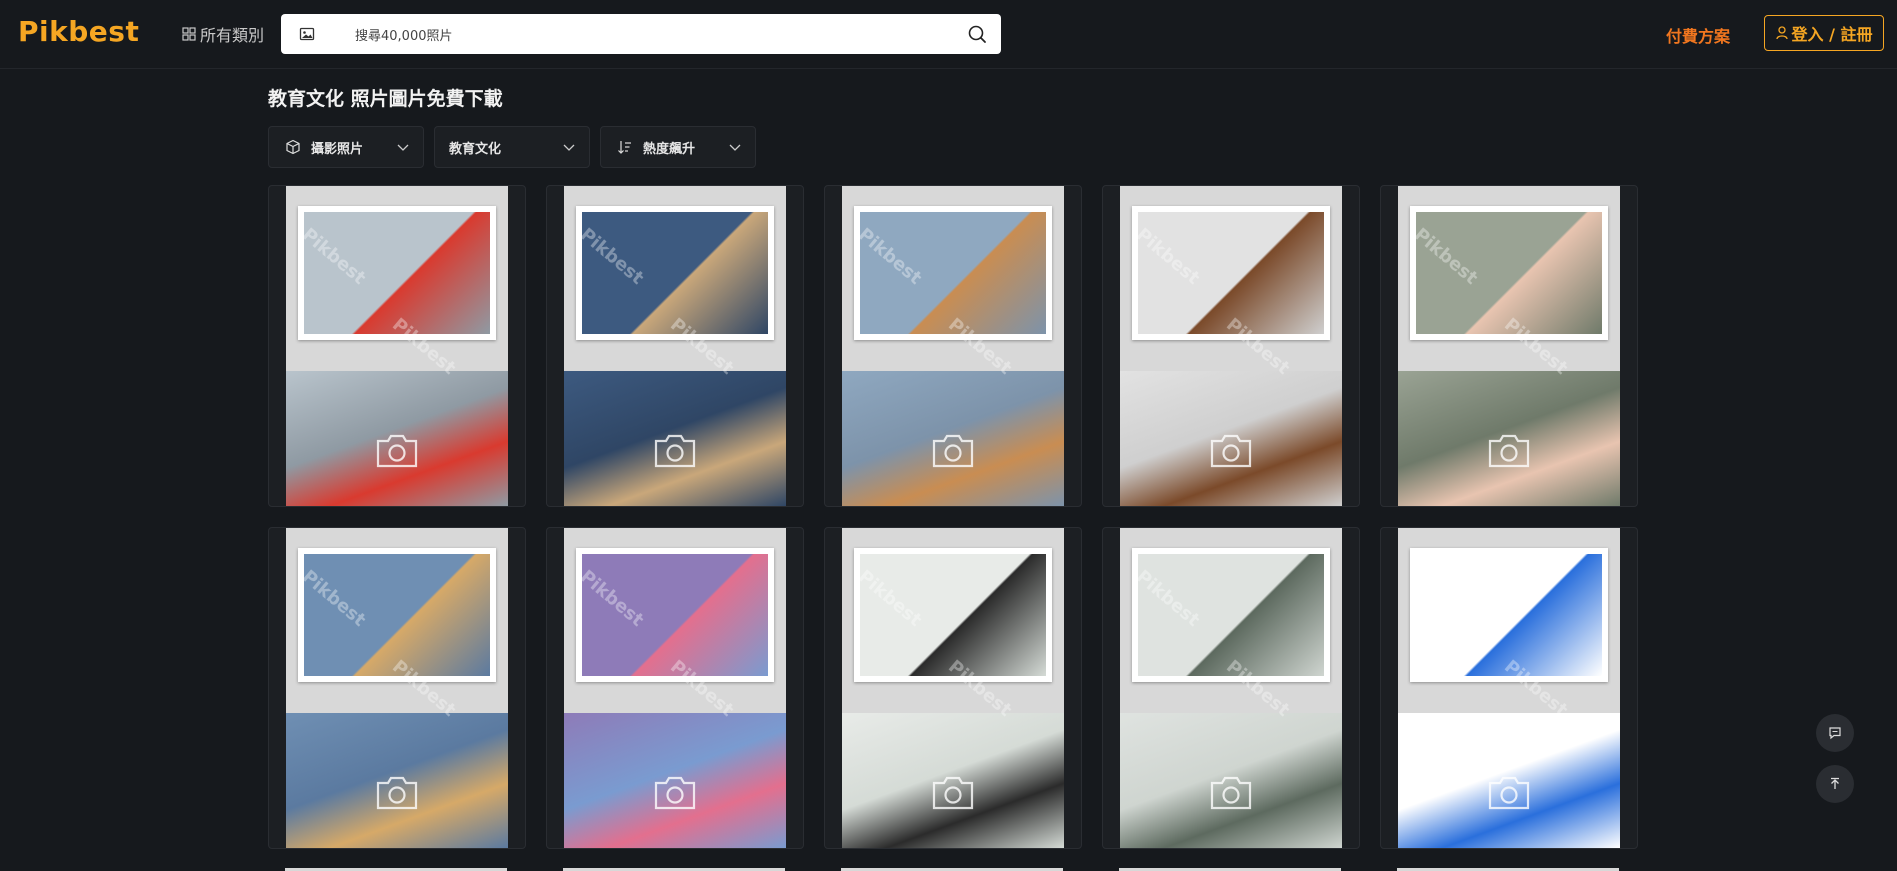 The image size is (1897, 871). I want to click on filter-sort-label: 熱度飆升, so click(669, 149).